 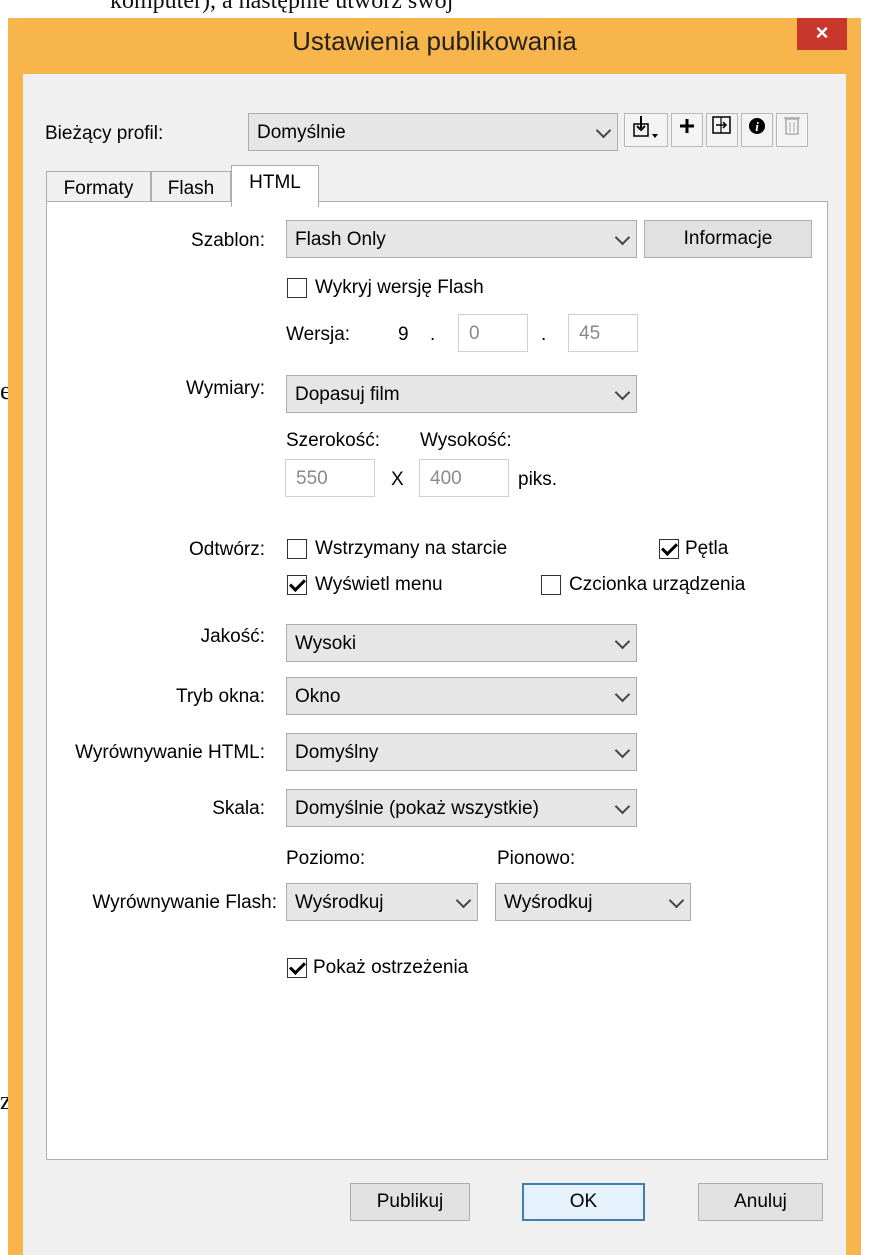 I want to click on html-alignment-label: Wyrównywanie HTML:, so click(x=170, y=752).